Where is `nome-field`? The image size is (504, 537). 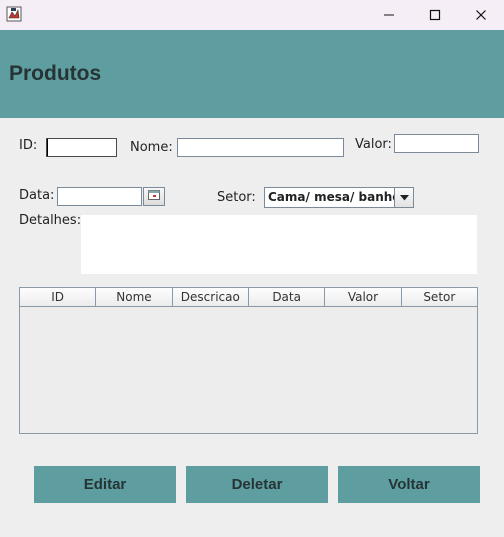
nome-field is located at coordinates (260, 147).